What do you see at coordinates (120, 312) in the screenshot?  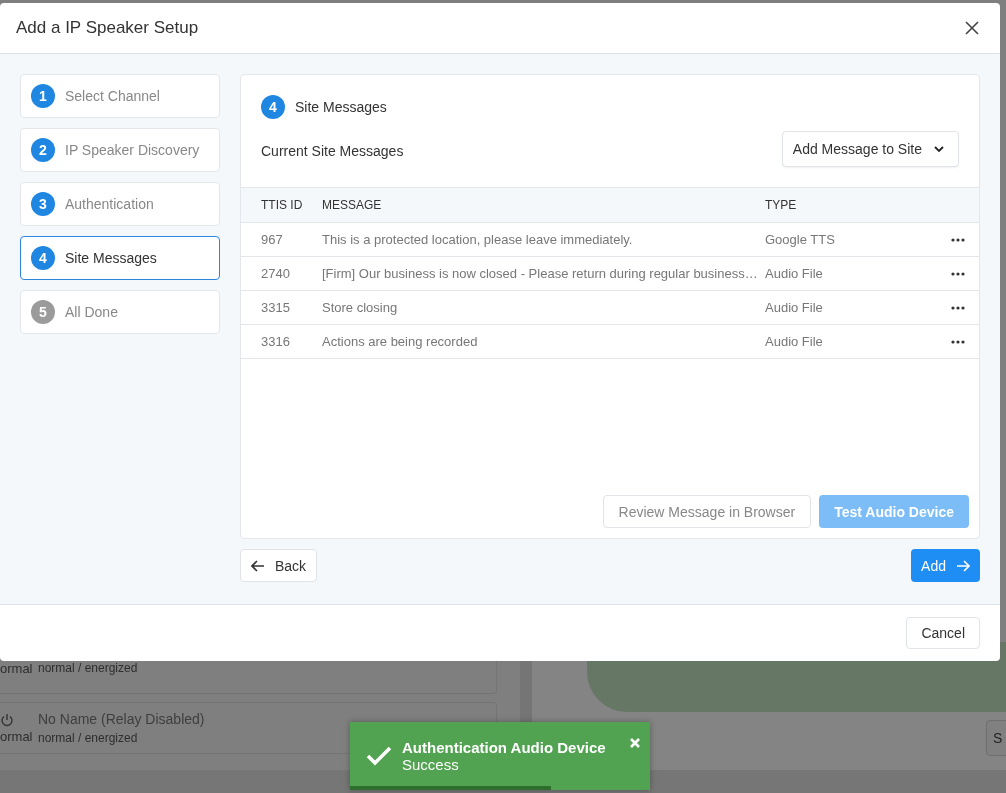 I see `step-item: 5 All Done` at bounding box center [120, 312].